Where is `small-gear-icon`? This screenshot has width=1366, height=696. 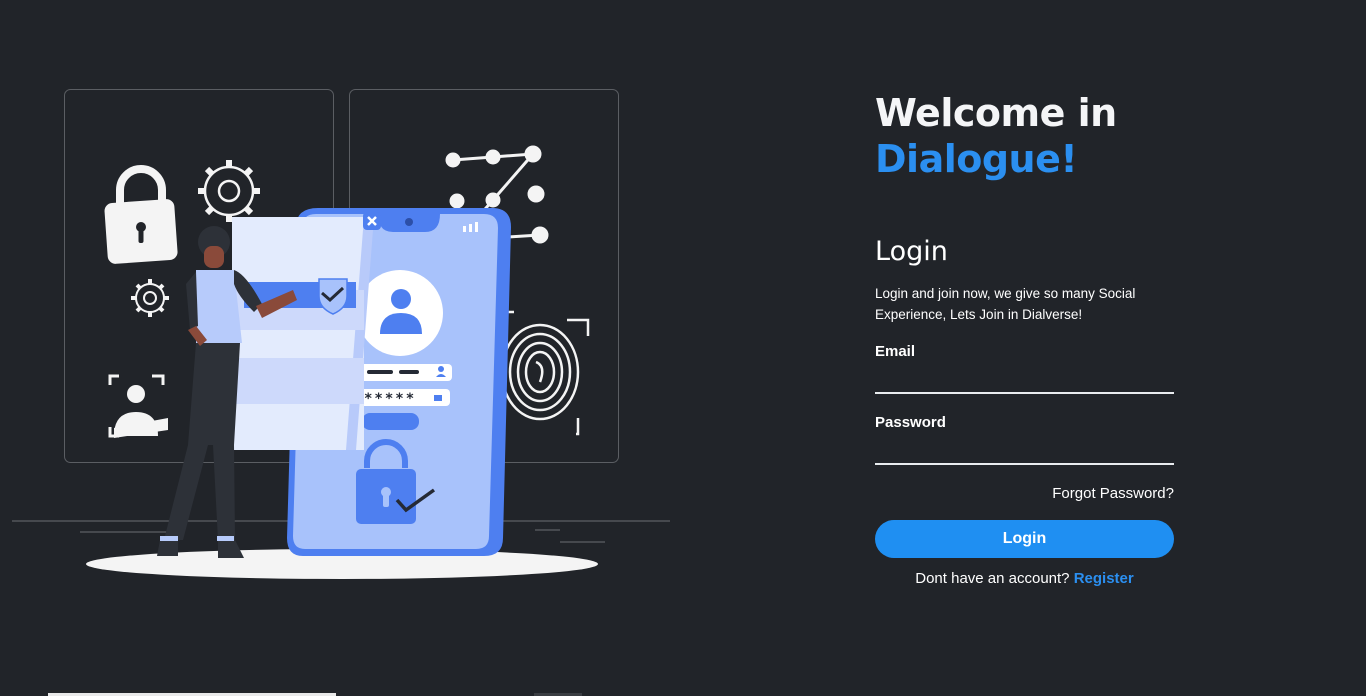
small-gear-icon is located at coordinates (150, 298).